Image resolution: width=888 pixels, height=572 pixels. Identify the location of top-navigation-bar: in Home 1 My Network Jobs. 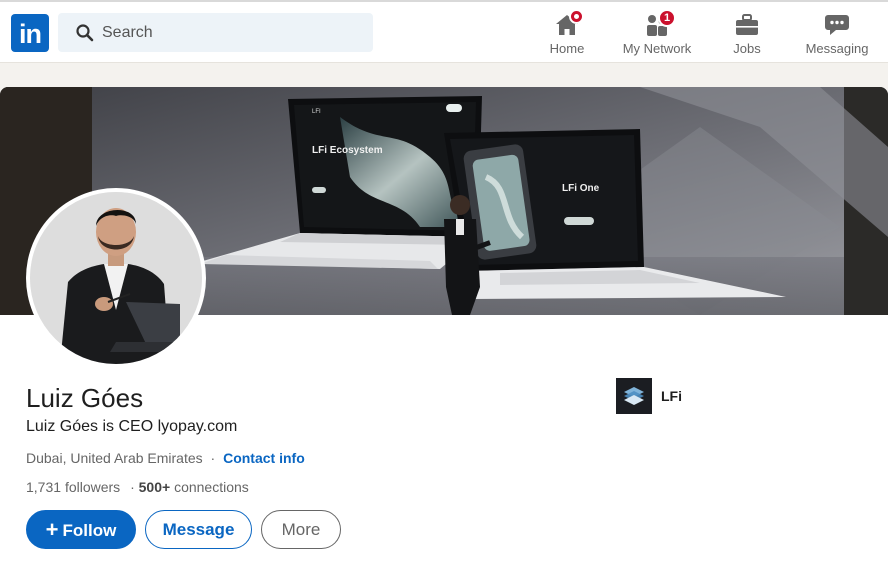
(444, 31).